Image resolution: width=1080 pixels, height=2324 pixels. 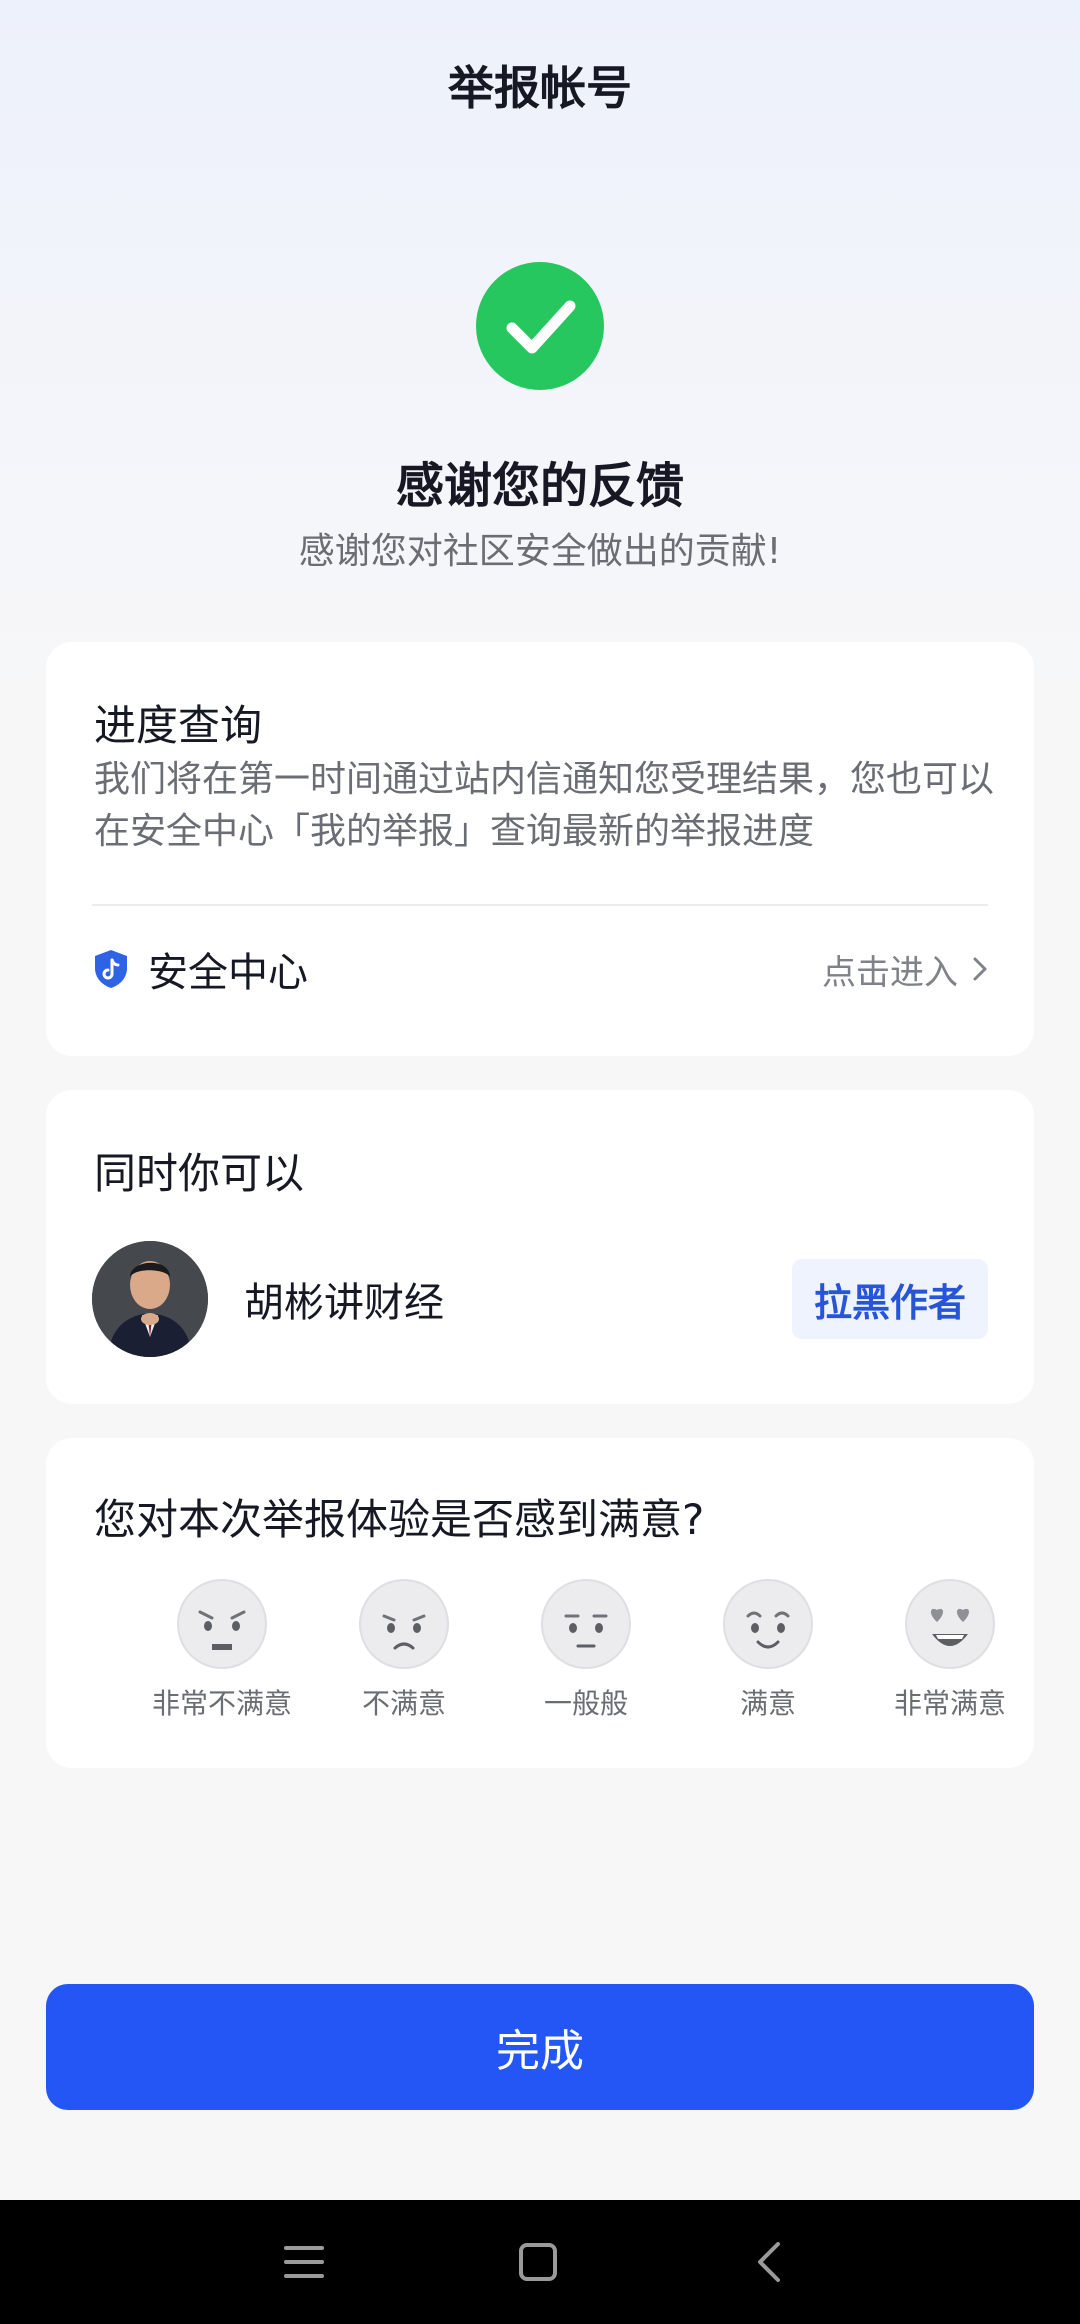 I want to click on survey-card: 您对本次举报体验是否感到满意? 非常不满意 不满意 一般般 满意 非常满意, so click(x=540, y=1603).